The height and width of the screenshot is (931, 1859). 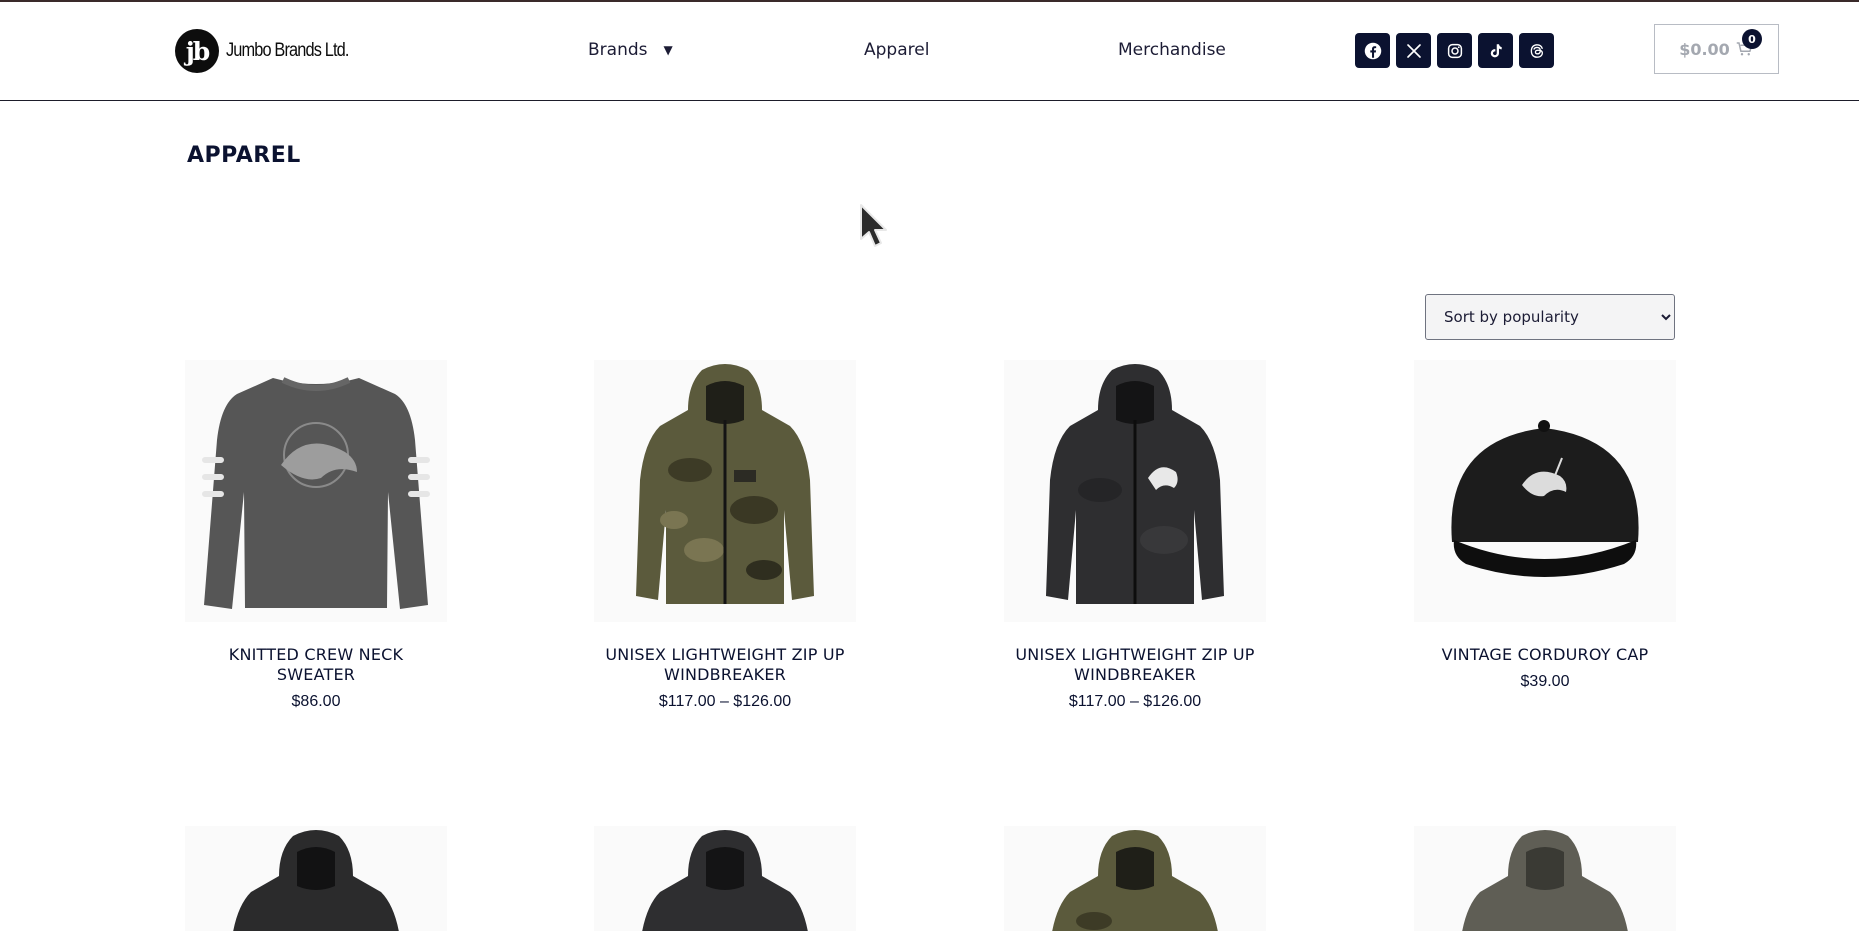 What do you see at coordinates (1545, 655) in the screenshot?
I see `product-name: VINTAGE CORDUROY CAP` at bounding box center [1545, 655].